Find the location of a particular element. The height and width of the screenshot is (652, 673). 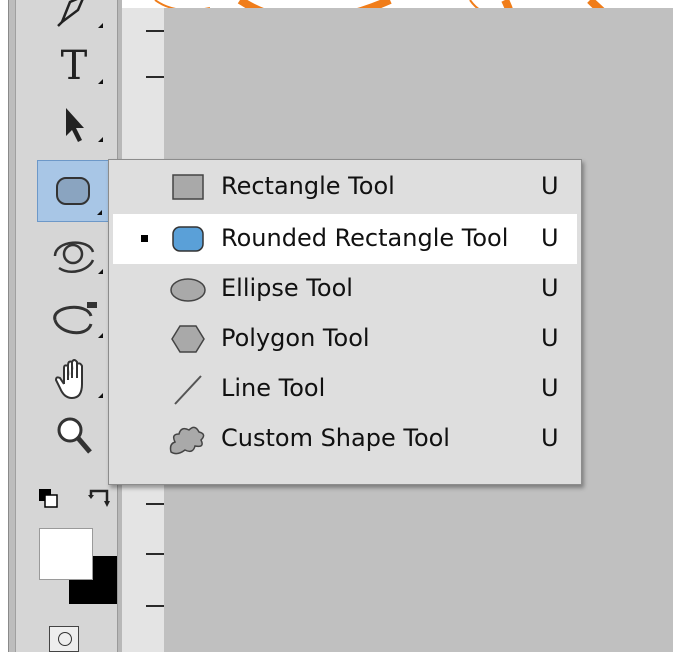

foreground-color-swatch is located at coordinates (66, 554).